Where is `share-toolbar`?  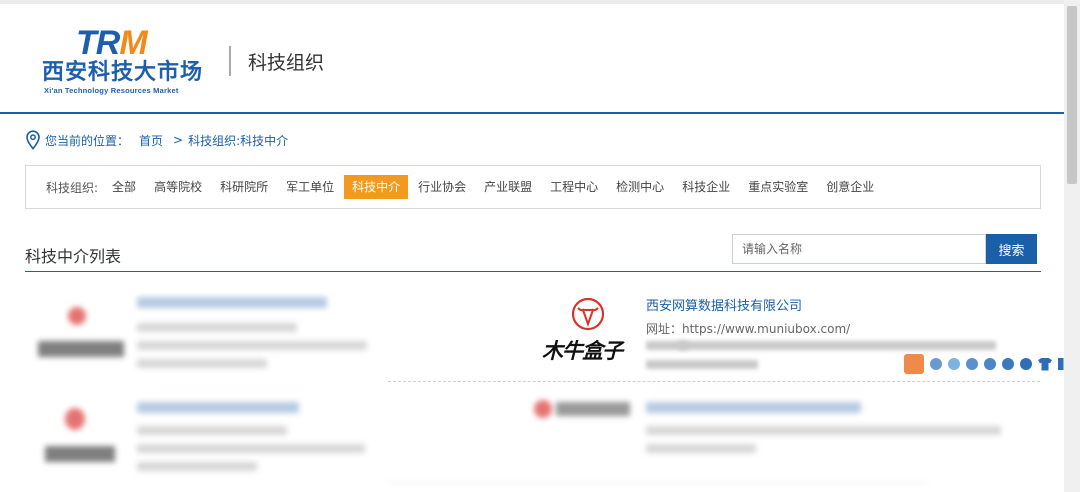 share-toolbar is located at coordinates (984, 364).